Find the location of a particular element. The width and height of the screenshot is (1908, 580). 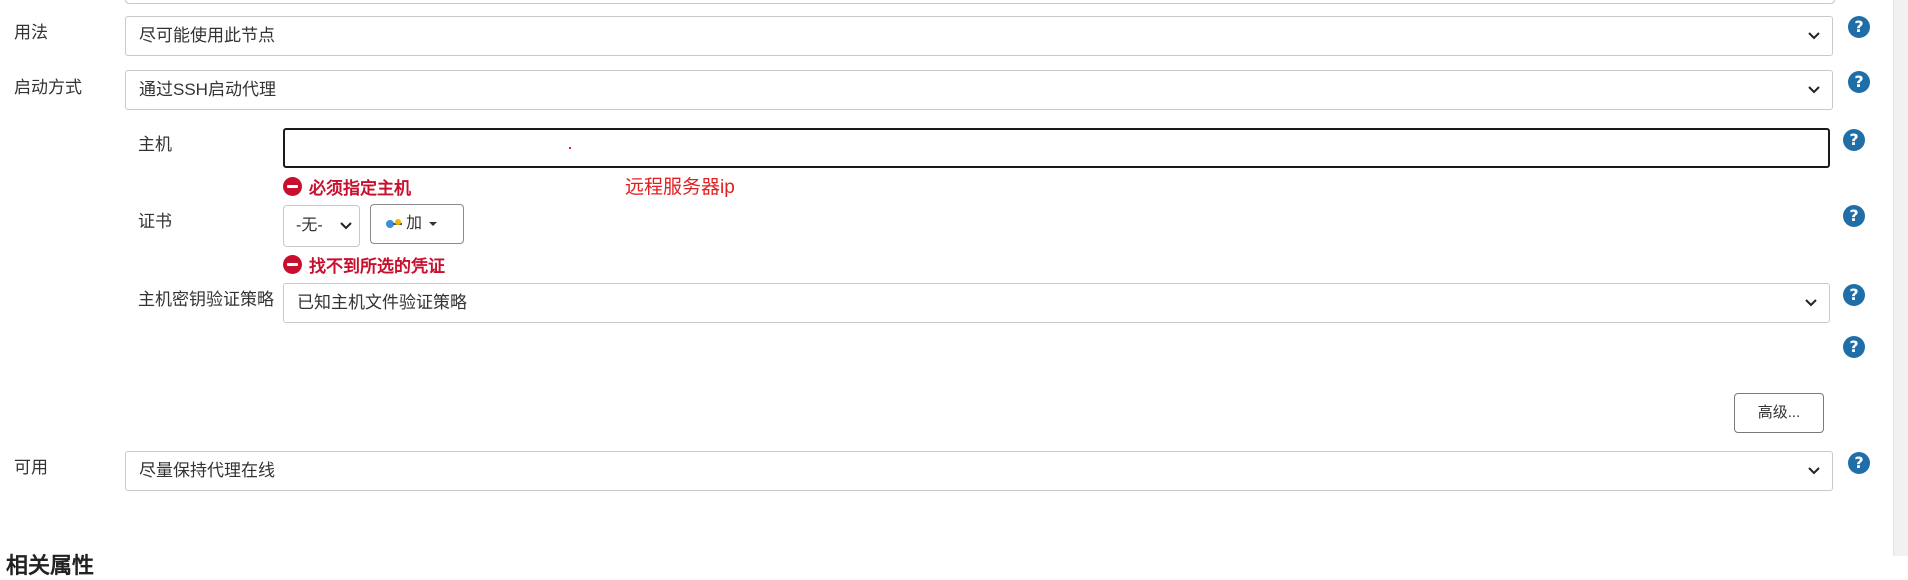

credentials-select: -无- is located at coordinates (321, 226).